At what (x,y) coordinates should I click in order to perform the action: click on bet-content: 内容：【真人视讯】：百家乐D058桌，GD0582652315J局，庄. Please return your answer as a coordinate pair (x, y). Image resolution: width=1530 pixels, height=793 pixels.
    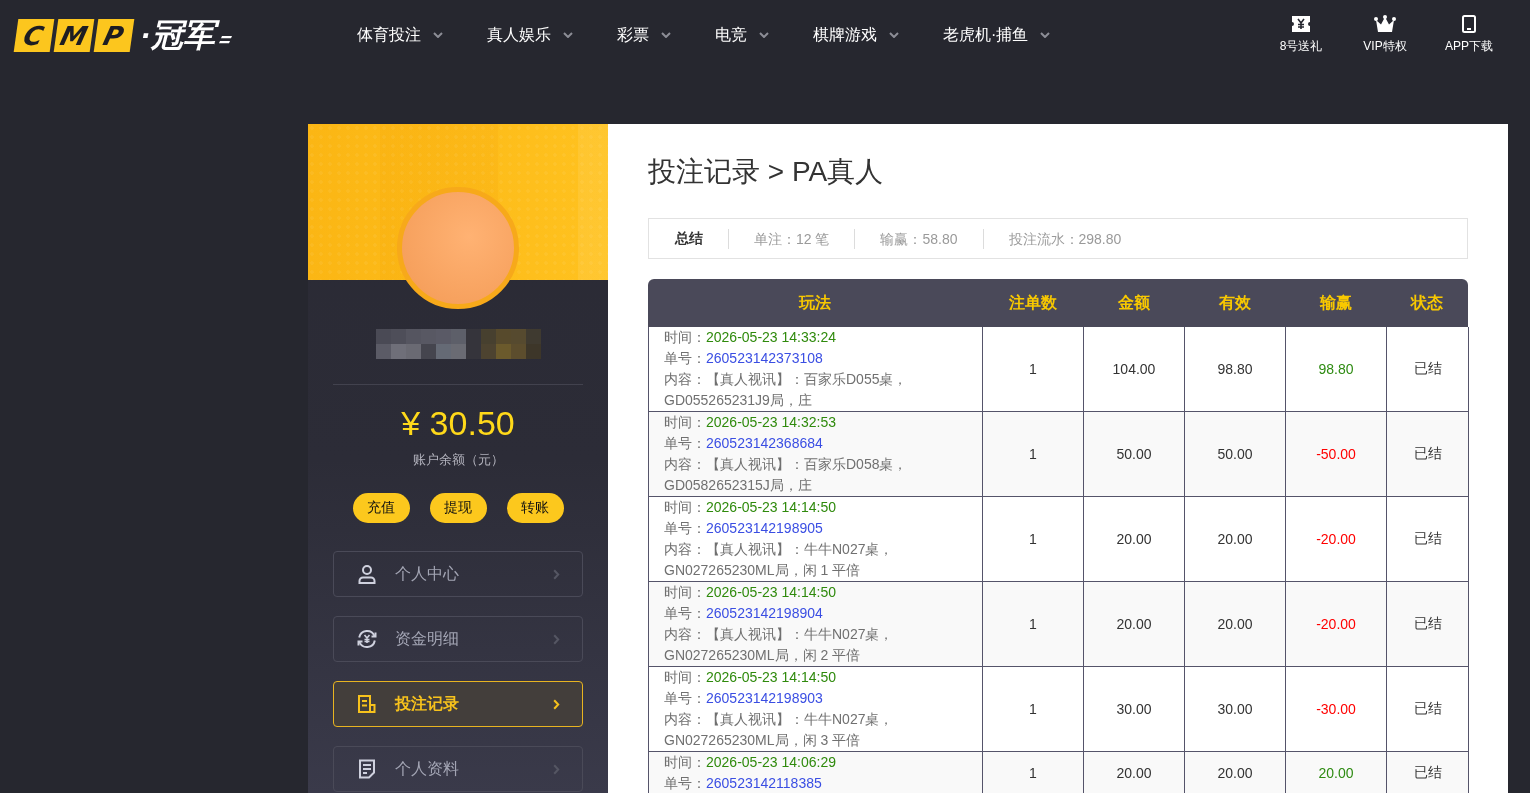
    Looking at the image, I should click on (786, 475).